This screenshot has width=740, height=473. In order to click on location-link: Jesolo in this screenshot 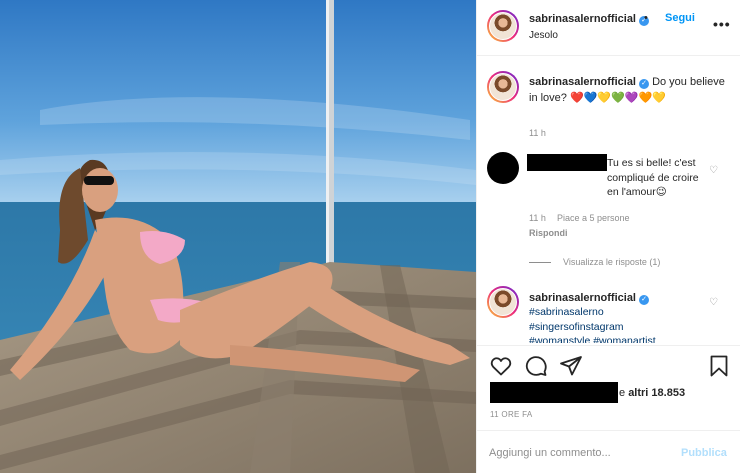, I will do `click(543, 35)`.